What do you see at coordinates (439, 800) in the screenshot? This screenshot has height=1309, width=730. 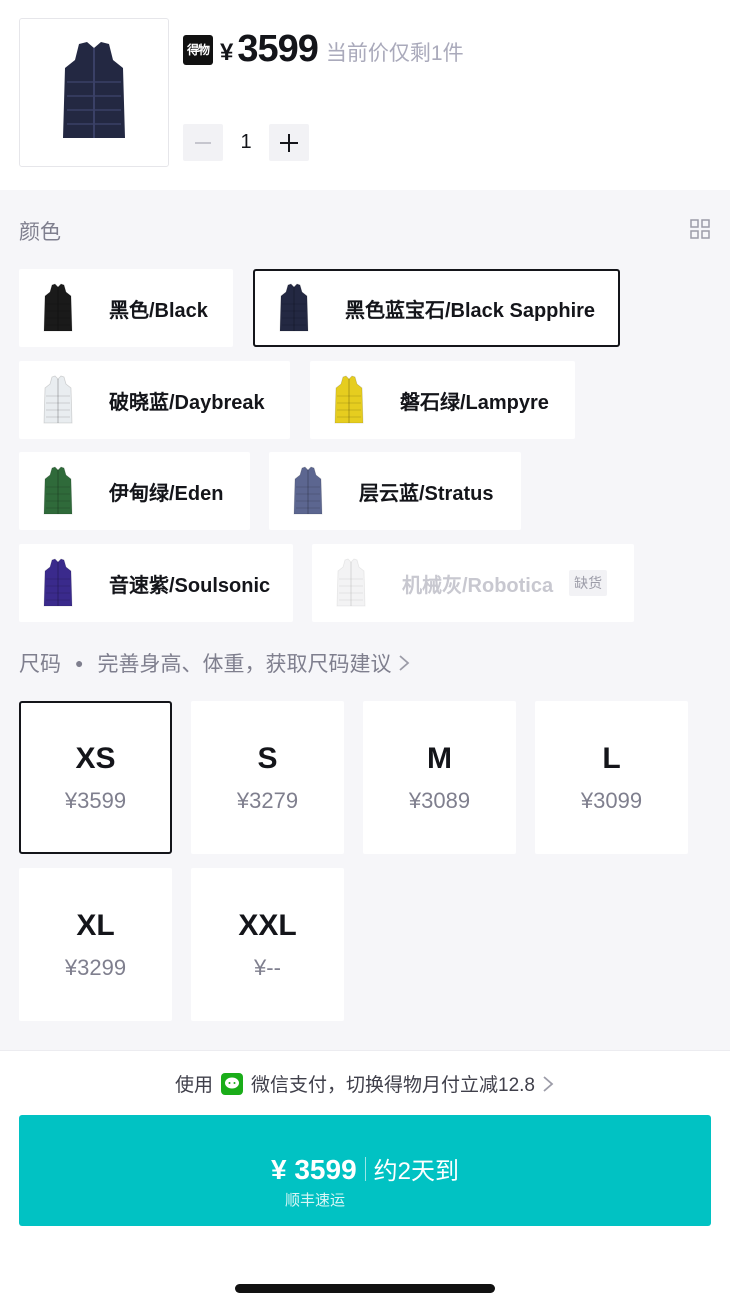 I see `size-price: ¥3089` at bounding box center [439, 800].